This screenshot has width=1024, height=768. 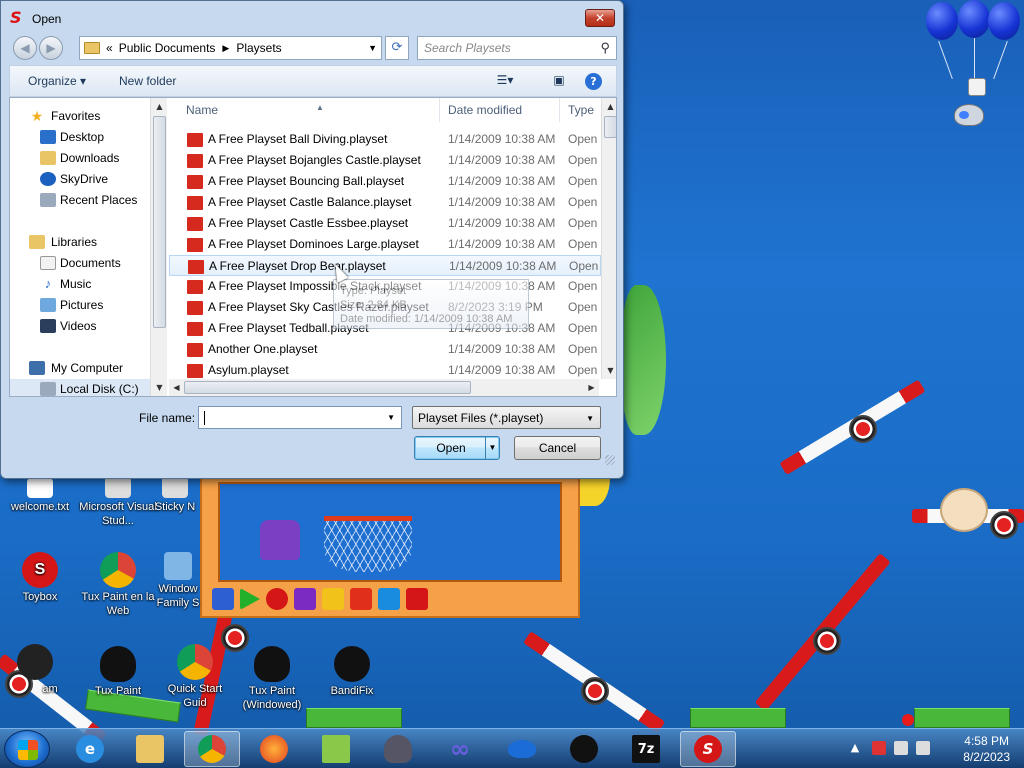 I want to click on help-icon: ?, so click(x=593, y=81).